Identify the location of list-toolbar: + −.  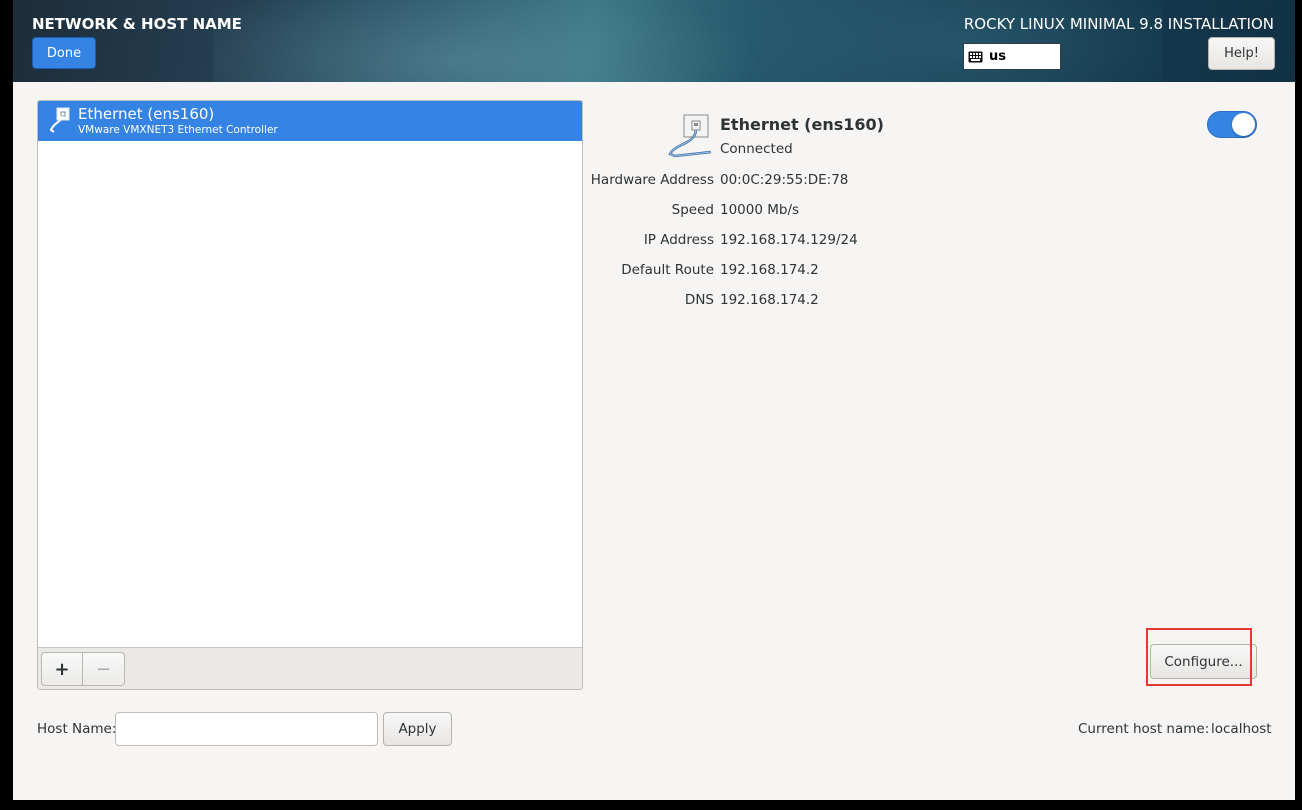
(310, 668).